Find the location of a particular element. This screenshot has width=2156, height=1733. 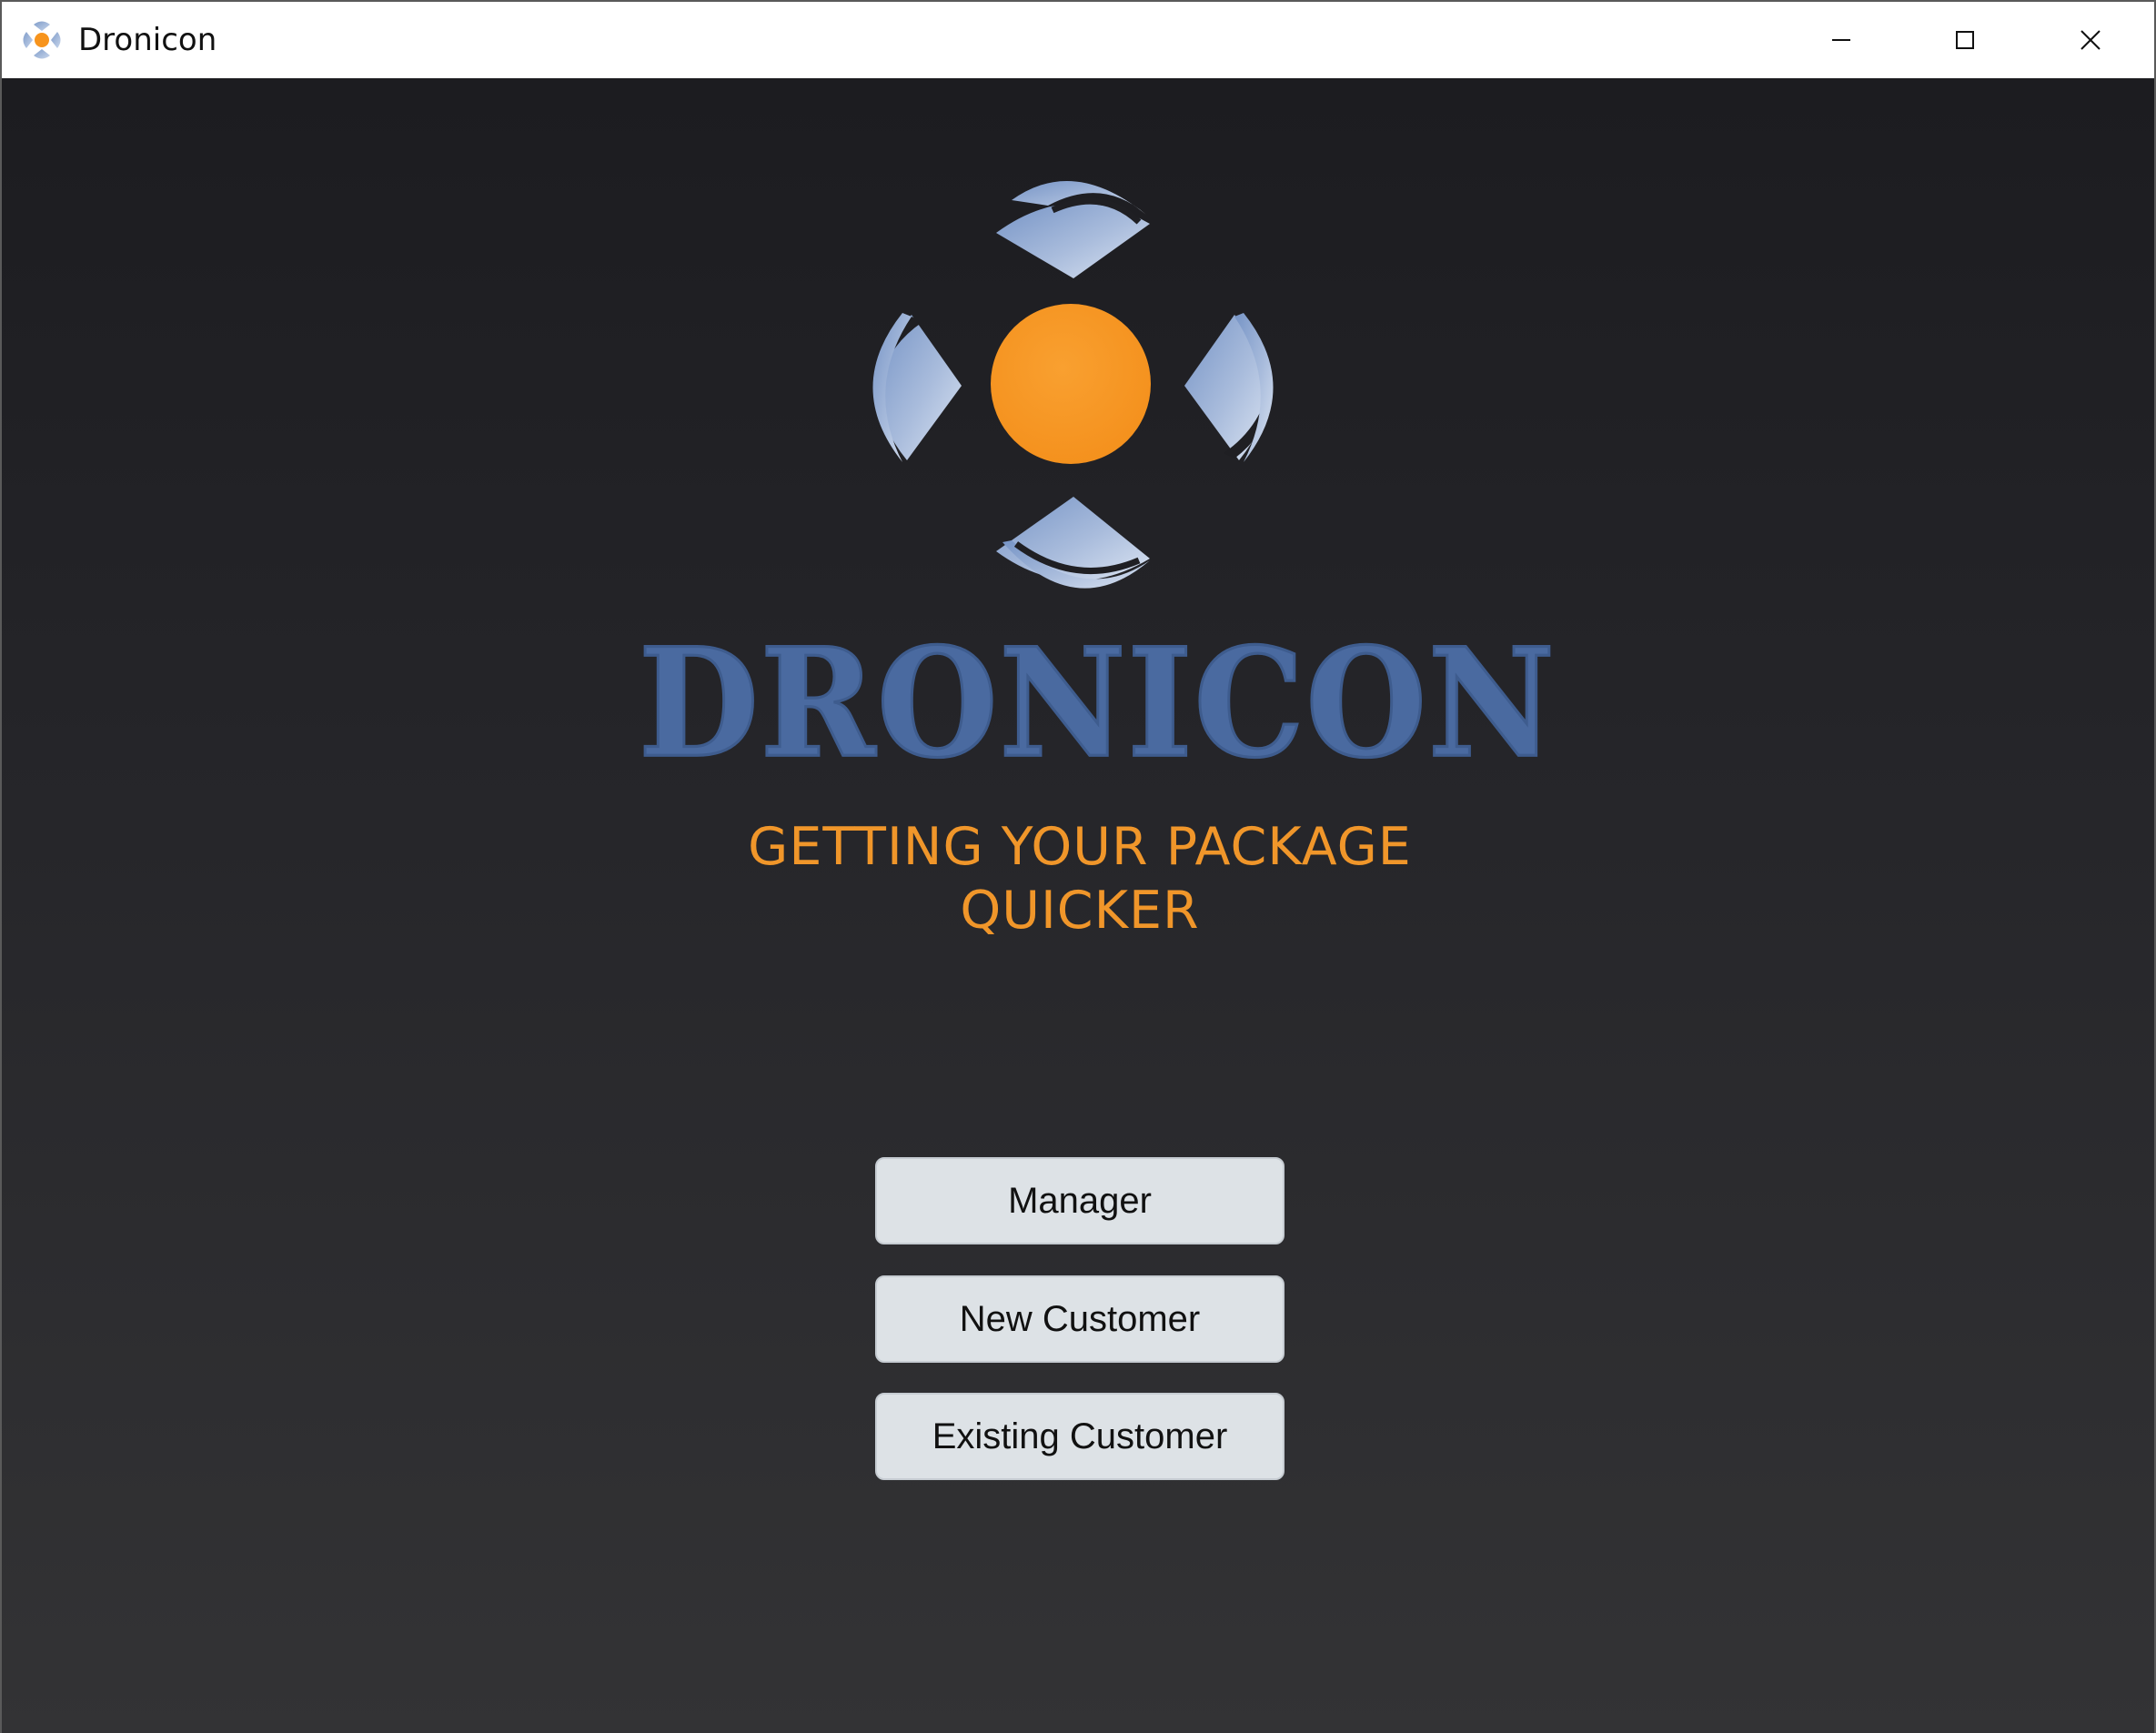

tagline: GETTING YOUR PACKAGE QUICKER is located at coordinates (1080, 879).